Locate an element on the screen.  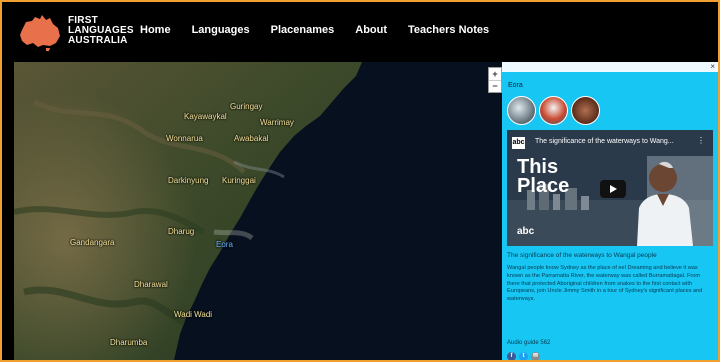
video-menu-icon: ⋮ is located at coordinates (701, 140).